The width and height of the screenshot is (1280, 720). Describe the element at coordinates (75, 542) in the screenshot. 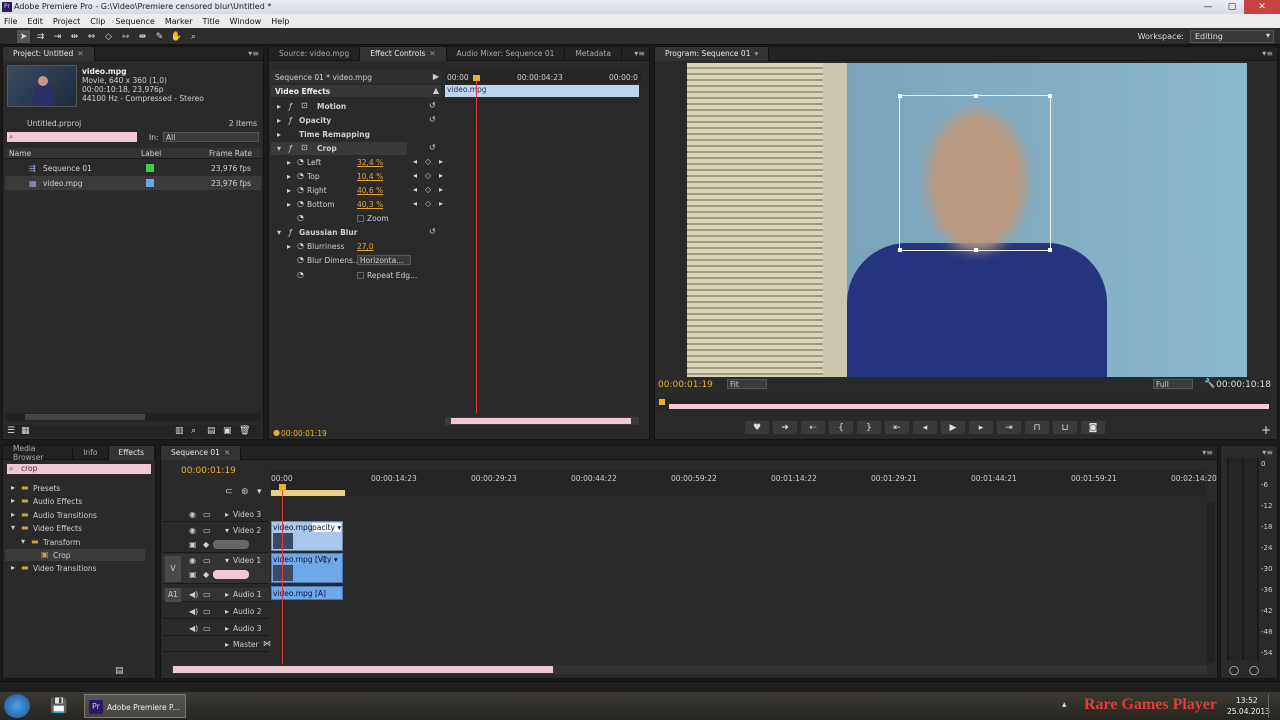

I see `effects-tree-item: ▾ ▬ Transform` at that location.